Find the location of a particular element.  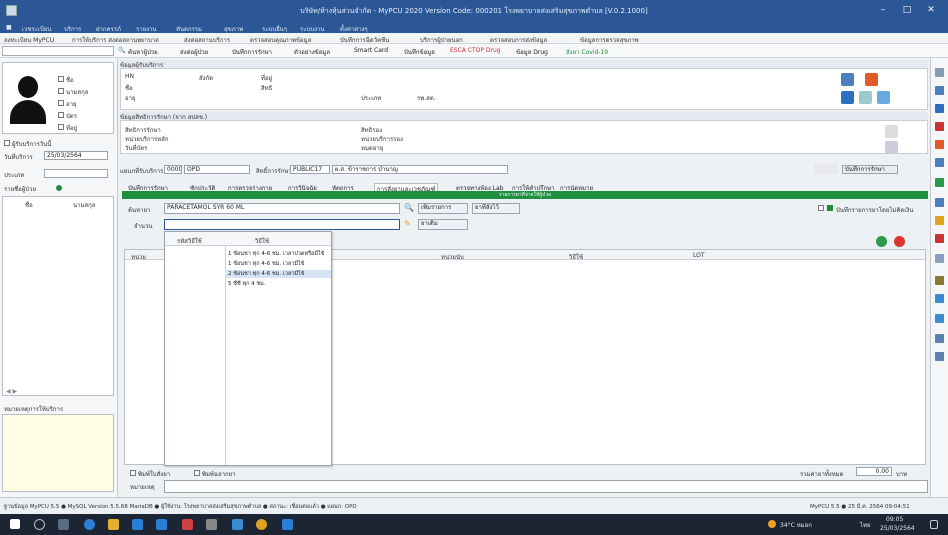

dropdown-header: รหัสวิธีใช้ วิธีใช้ is located at coordinates (248, 239).